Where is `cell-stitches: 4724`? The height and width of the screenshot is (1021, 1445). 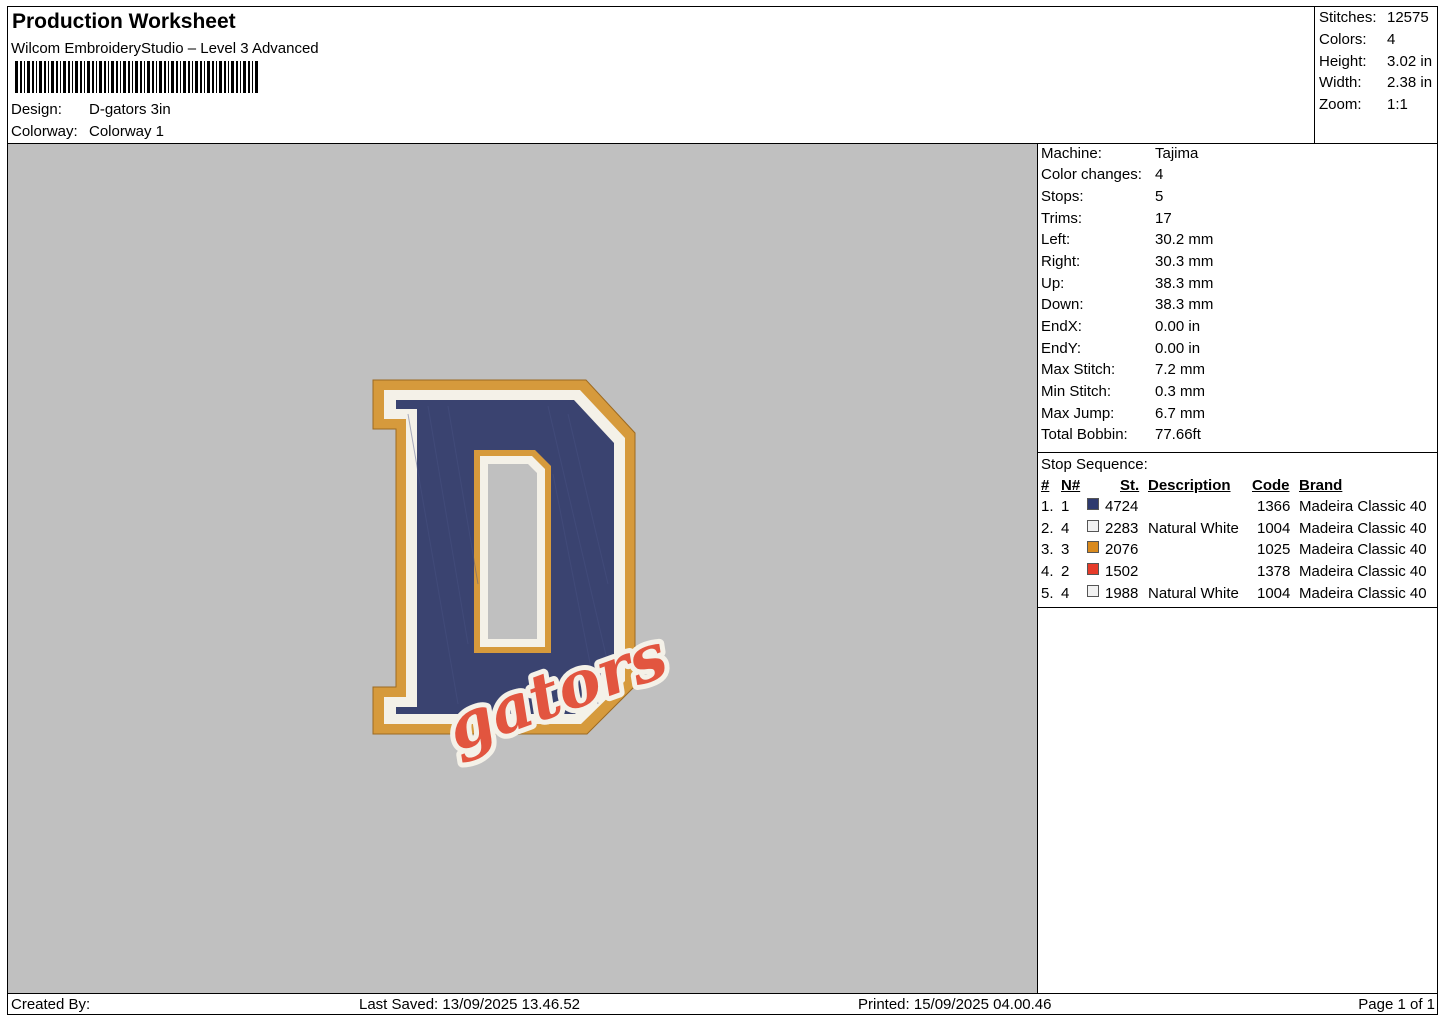 cell-stitches: 4724 is located at coordinates (1122, 506).